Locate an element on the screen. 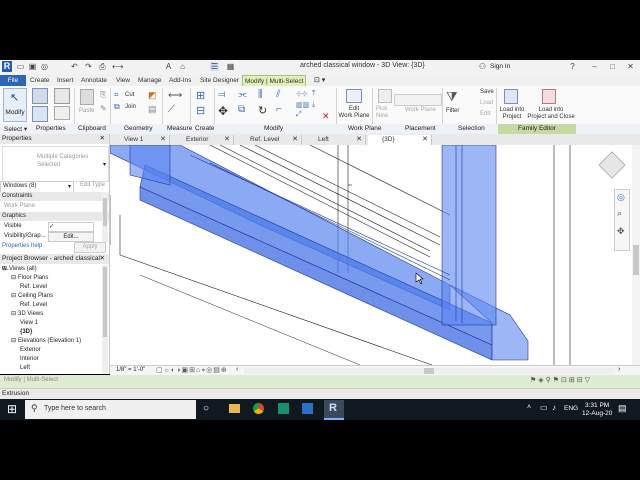 The height and width of the screenshot is (480, 640). measure-icon: ⟷ is located at coordinates (117, 66).